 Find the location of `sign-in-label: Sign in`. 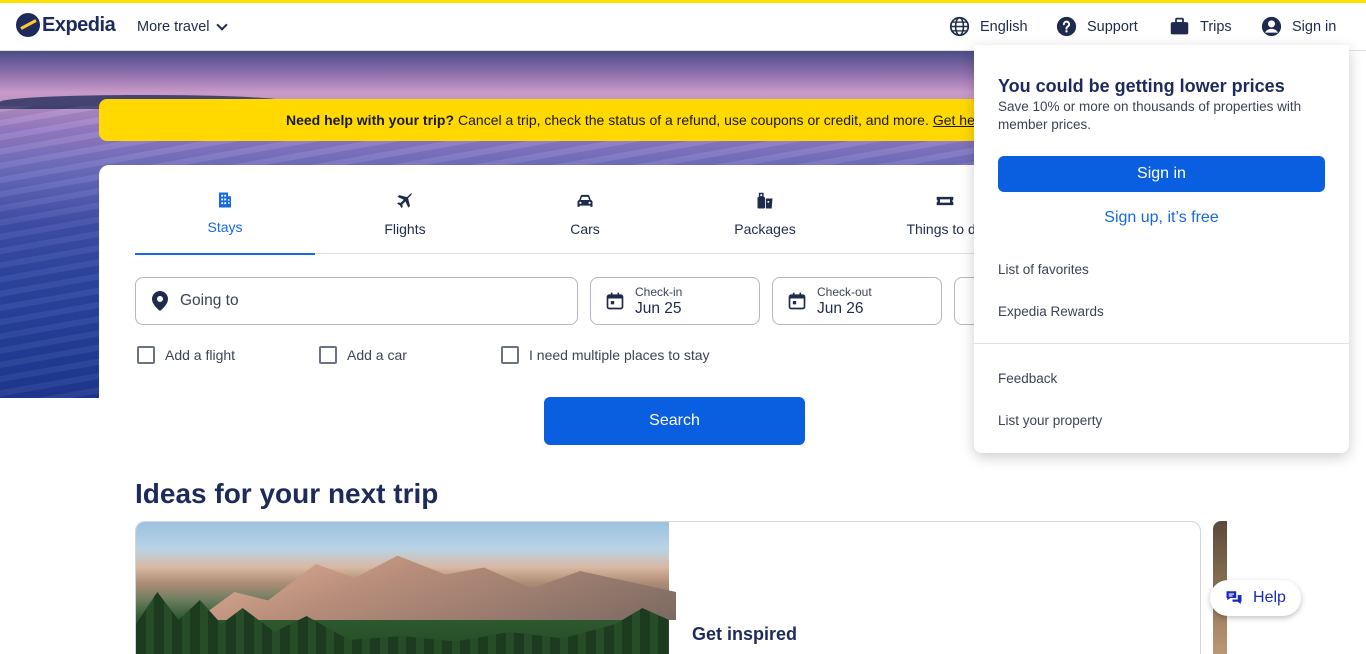

sign-in-label: Sign in is located at coordinates (1314, 26).